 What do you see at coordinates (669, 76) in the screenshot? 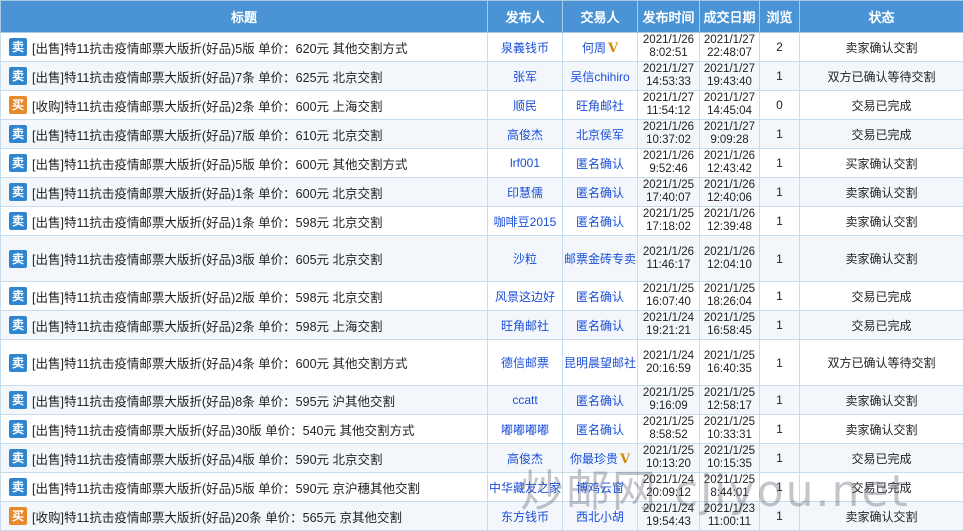
I see `post-time-cell: 2021/1/2714:53:33` at bounding box center [669, 76].